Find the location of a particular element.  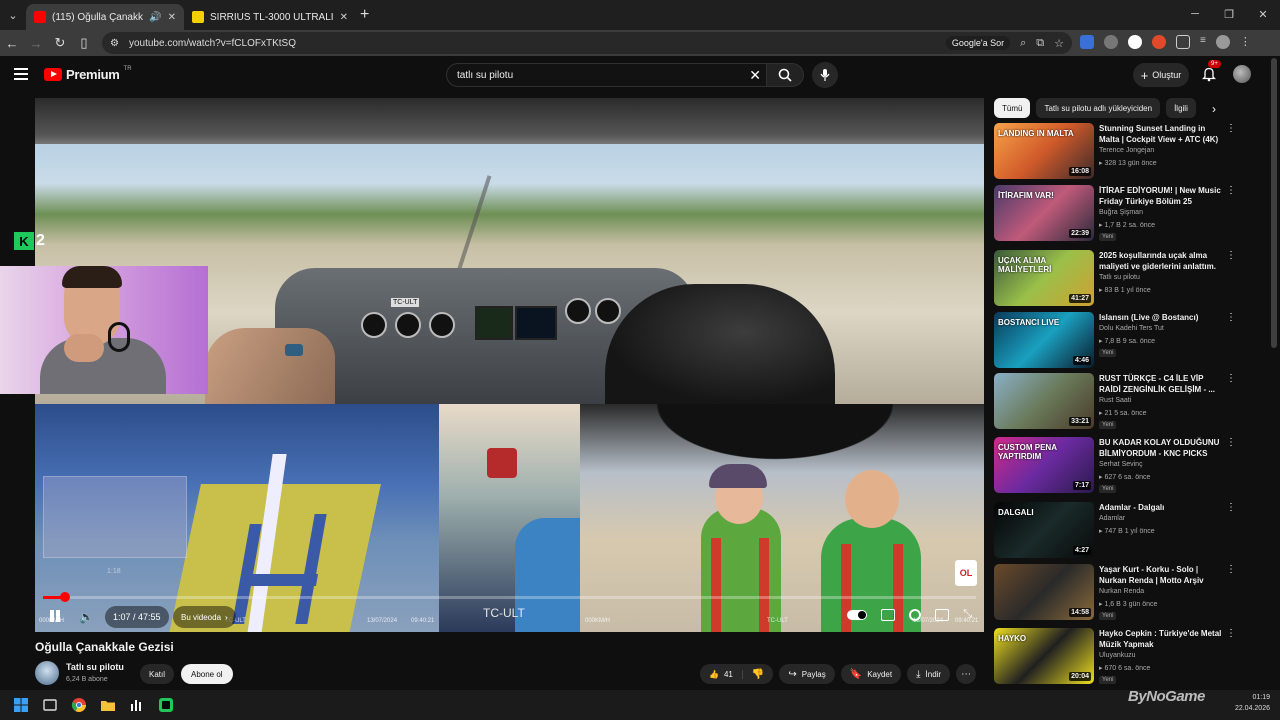

recommendation-channel: Uluyankuzu is located at coordinates (1117, 655).